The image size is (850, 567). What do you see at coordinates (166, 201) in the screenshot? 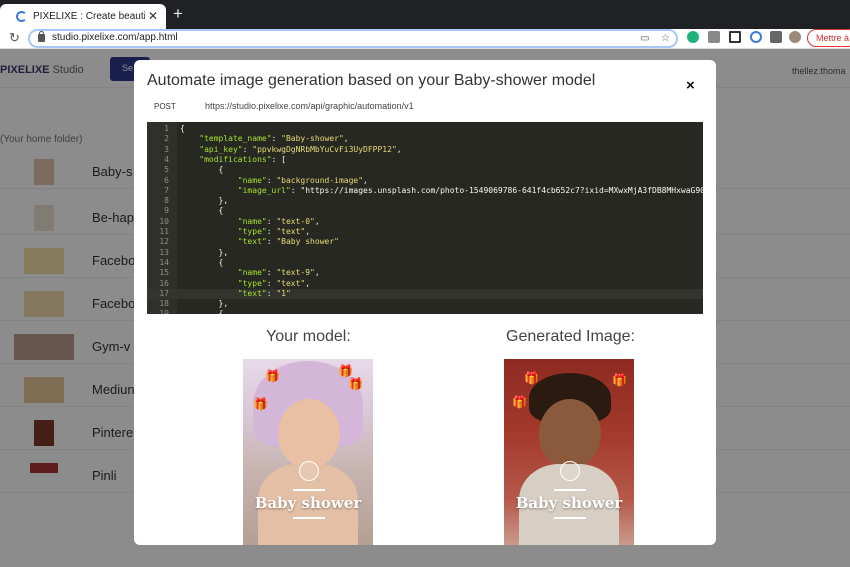
I see `line-number: 8` at bounding box center [166, 201].